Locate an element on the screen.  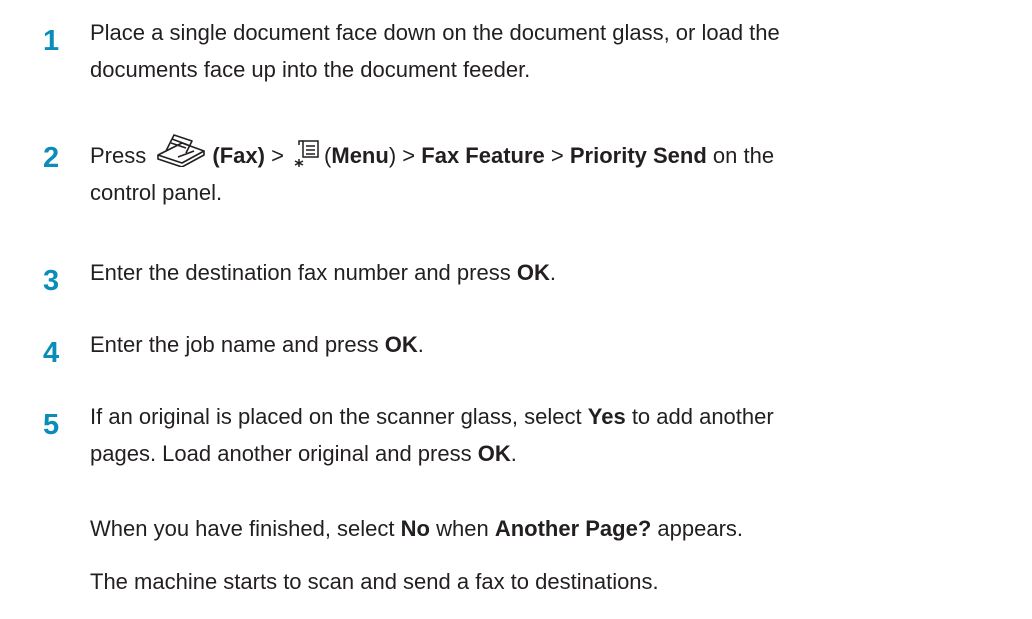
no-label: No is located at coordinates (415, 528).